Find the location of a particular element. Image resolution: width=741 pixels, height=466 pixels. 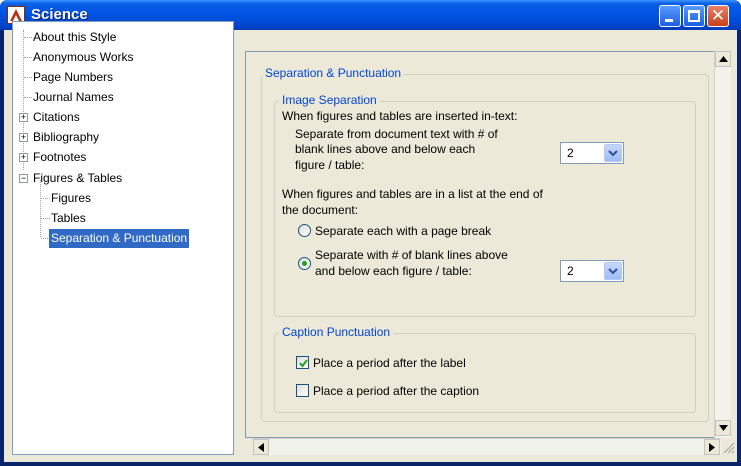

close-button: ✕ is located at coordinates (718, 16).